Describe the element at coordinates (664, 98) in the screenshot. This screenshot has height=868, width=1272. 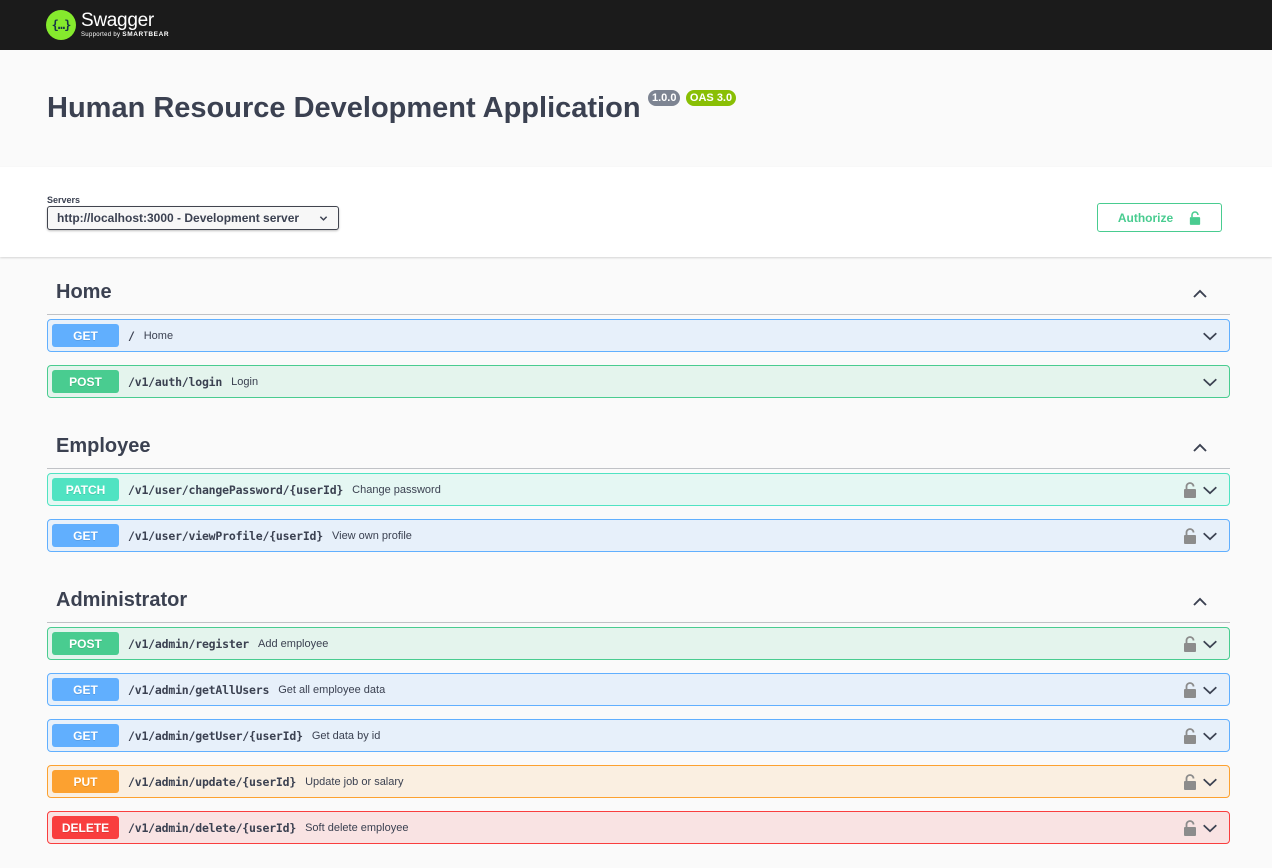
I see `version-badge: 1.0.0` at that location.